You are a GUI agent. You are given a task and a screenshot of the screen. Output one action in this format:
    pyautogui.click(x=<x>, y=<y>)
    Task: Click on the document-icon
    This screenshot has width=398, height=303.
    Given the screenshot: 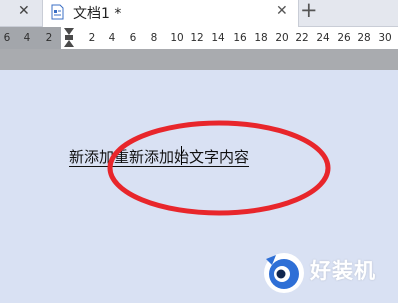 What is the action you would take?
    pyautogui.click(x=57, y=12)
    